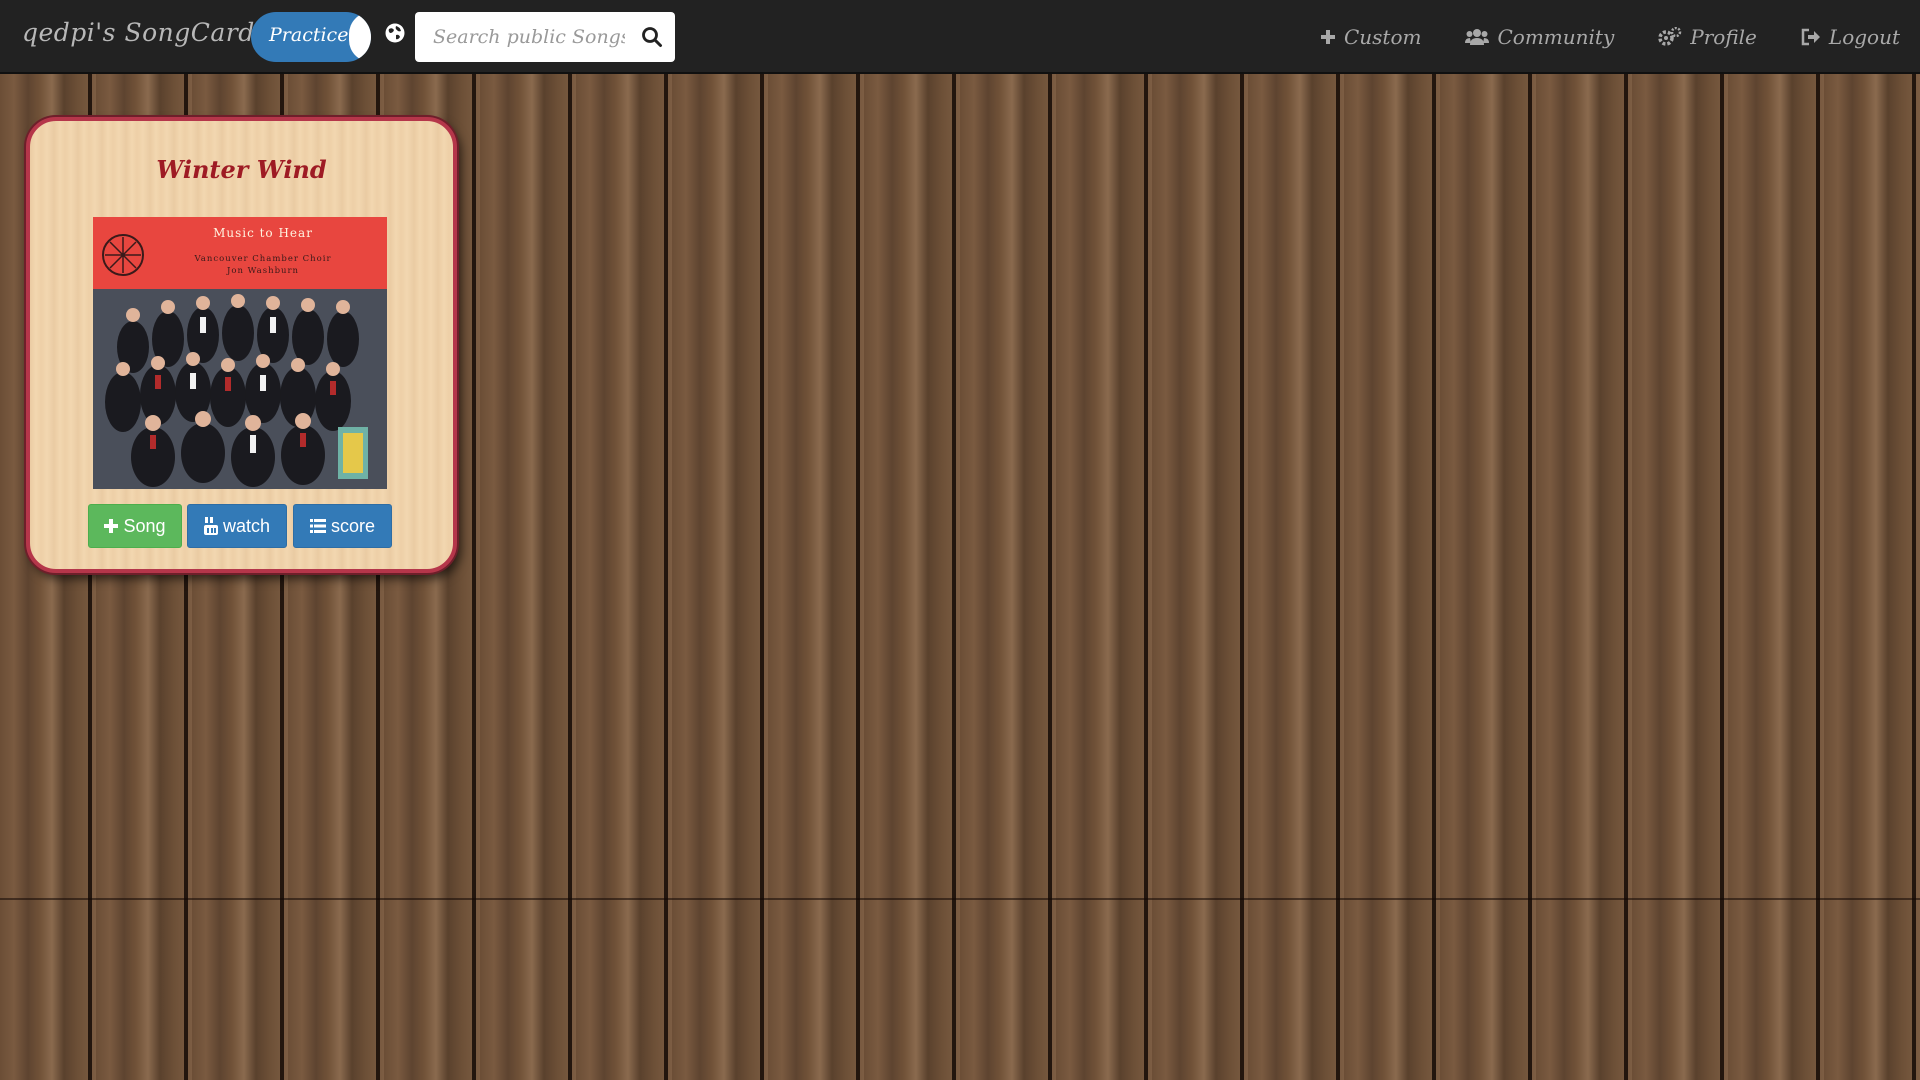  Describe the element at coordinates (210, 526) in the screenshot. I see `youtube-icon` at that location.